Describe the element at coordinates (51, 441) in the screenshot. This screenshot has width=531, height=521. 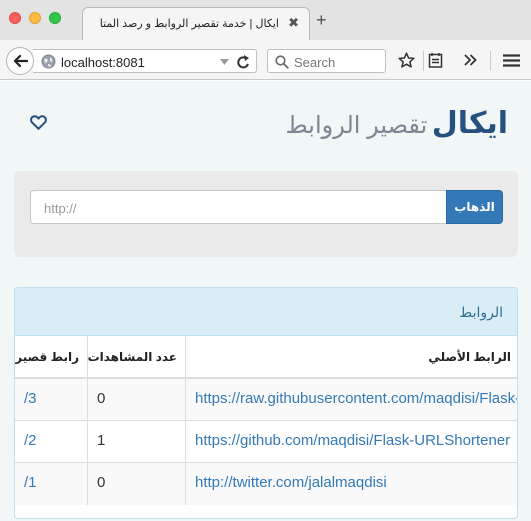
I see `short-link: /2` at that location.